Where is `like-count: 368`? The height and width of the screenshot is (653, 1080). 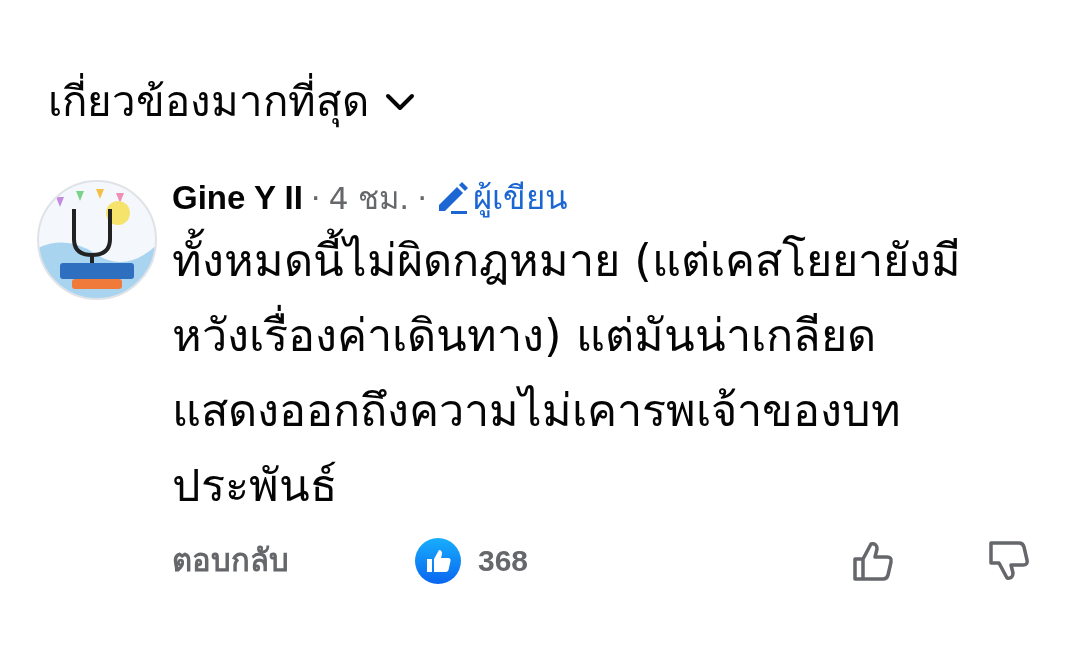
like-count: 368 is located at coordinates (503, 561).